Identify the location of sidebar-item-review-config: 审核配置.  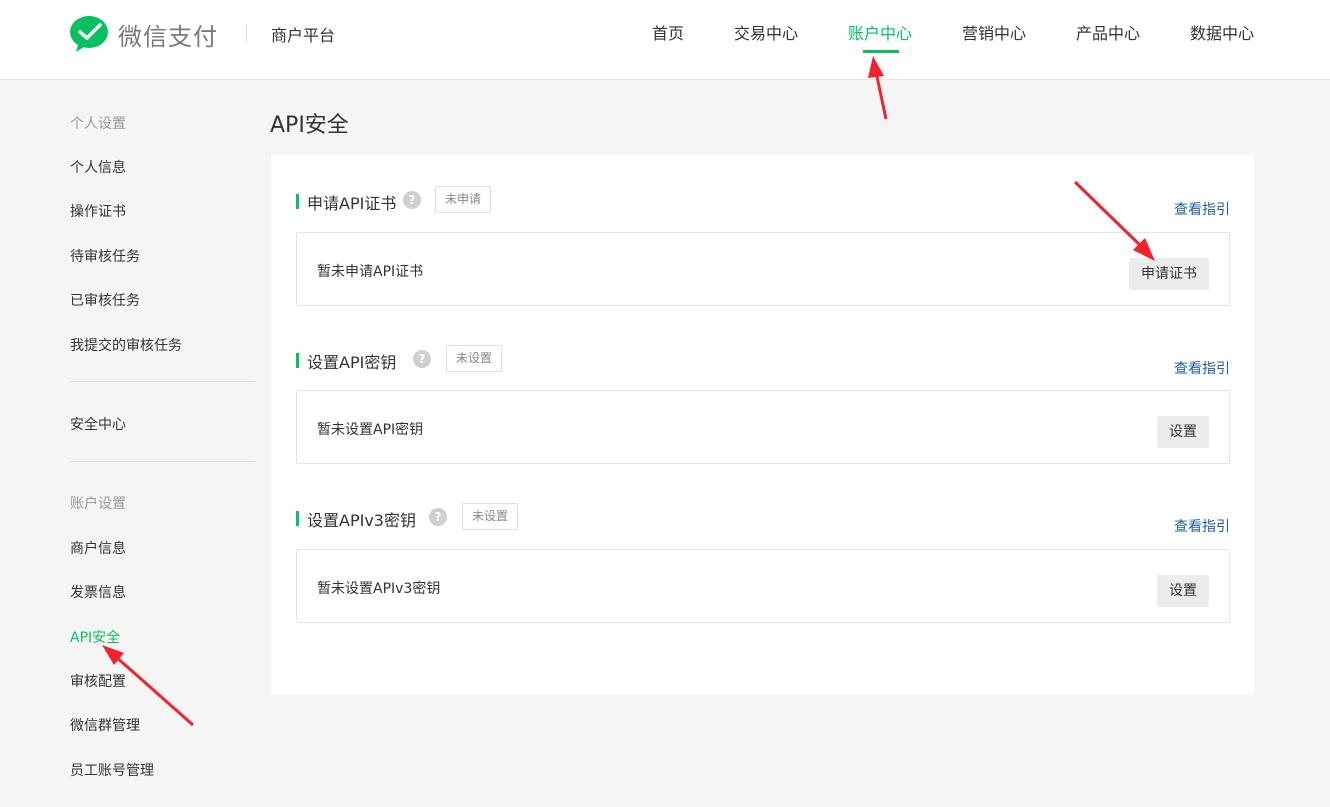
(98, 681).